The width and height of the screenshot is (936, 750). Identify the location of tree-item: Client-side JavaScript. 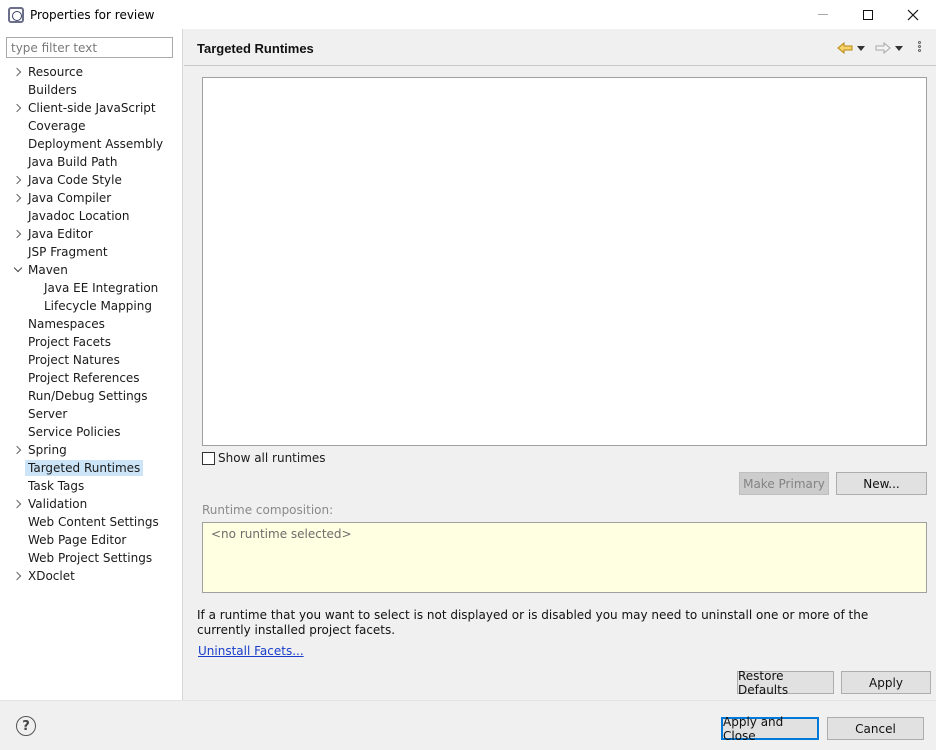
(91, 108).